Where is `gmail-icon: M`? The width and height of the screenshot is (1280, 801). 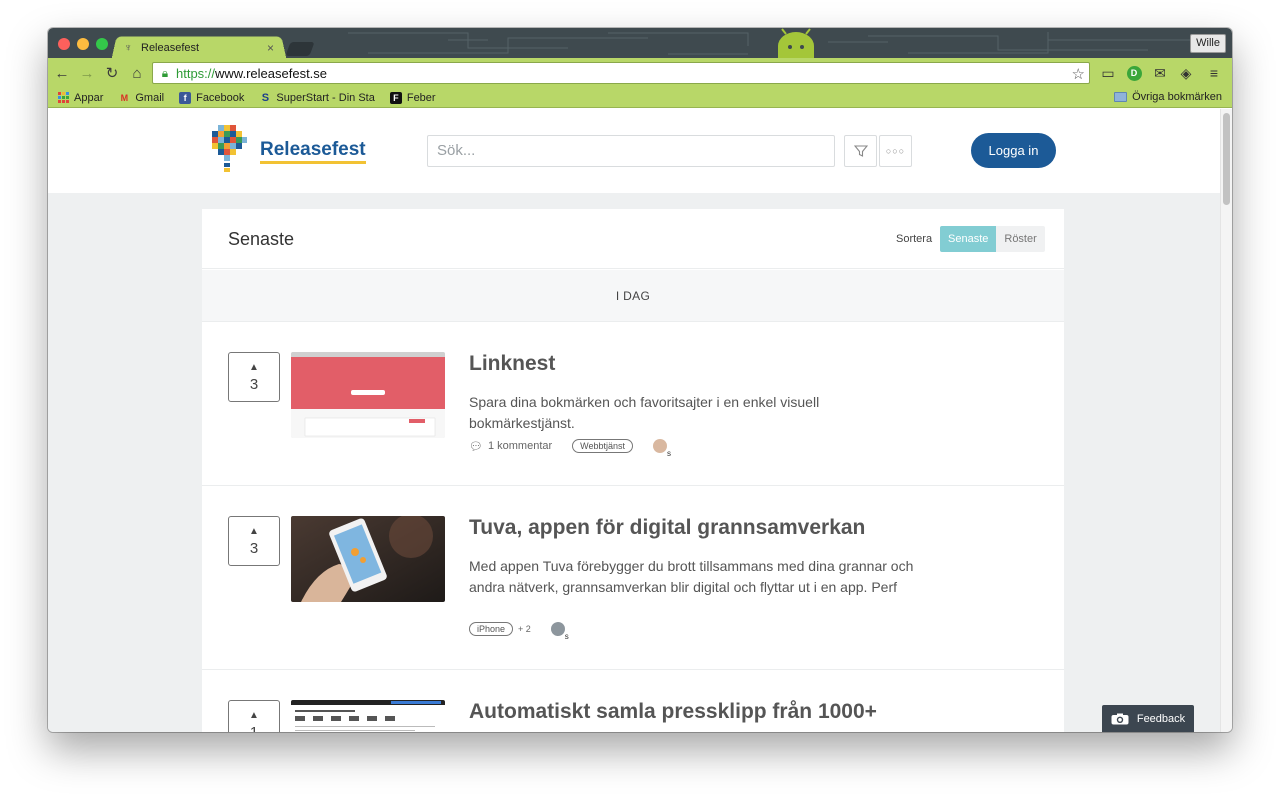 gmail-icon: M is located at coordinates (124, 97).